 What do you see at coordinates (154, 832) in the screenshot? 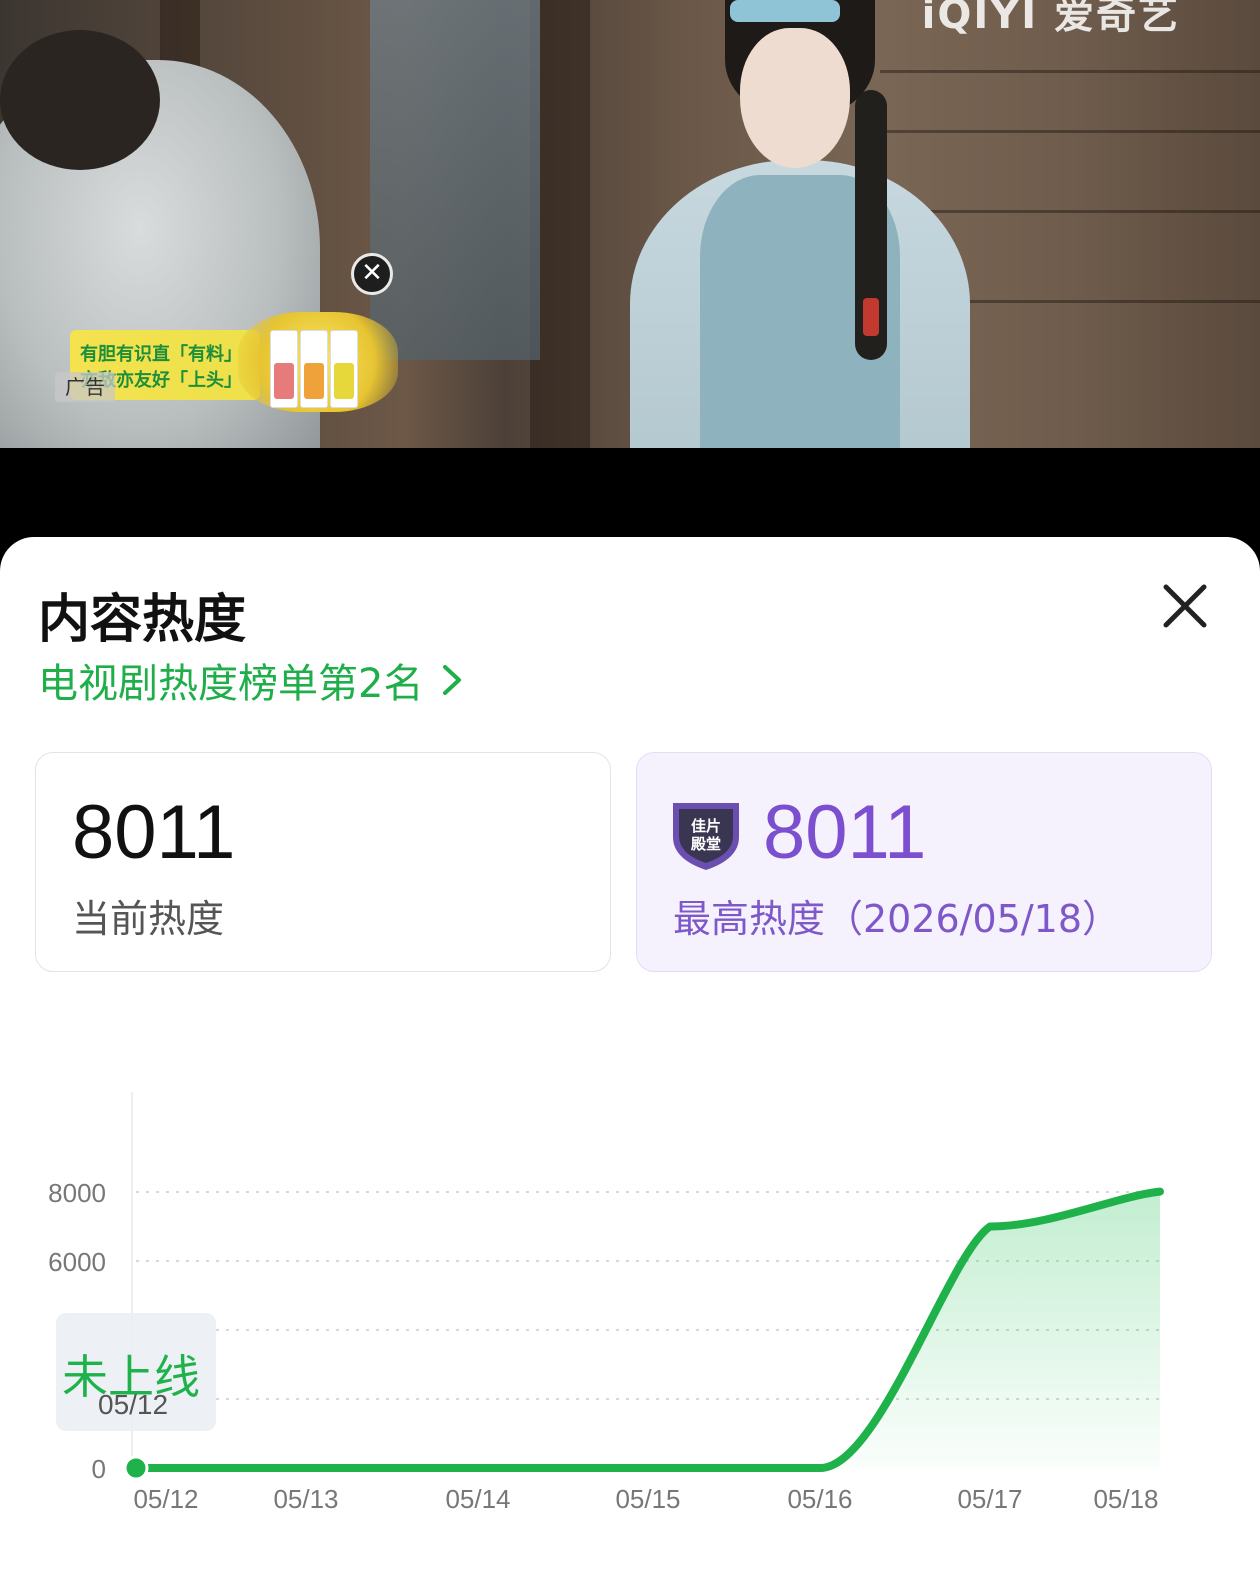
I see `current-heat-value: 8011` at bounding box center [154, 832].